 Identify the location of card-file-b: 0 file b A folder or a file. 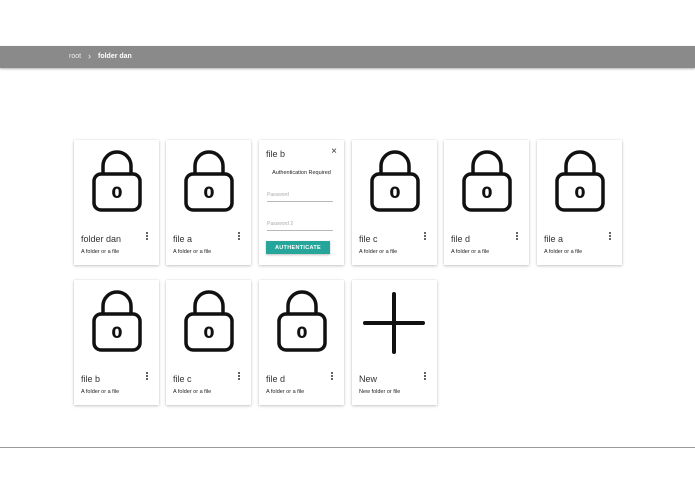
(116, 342).